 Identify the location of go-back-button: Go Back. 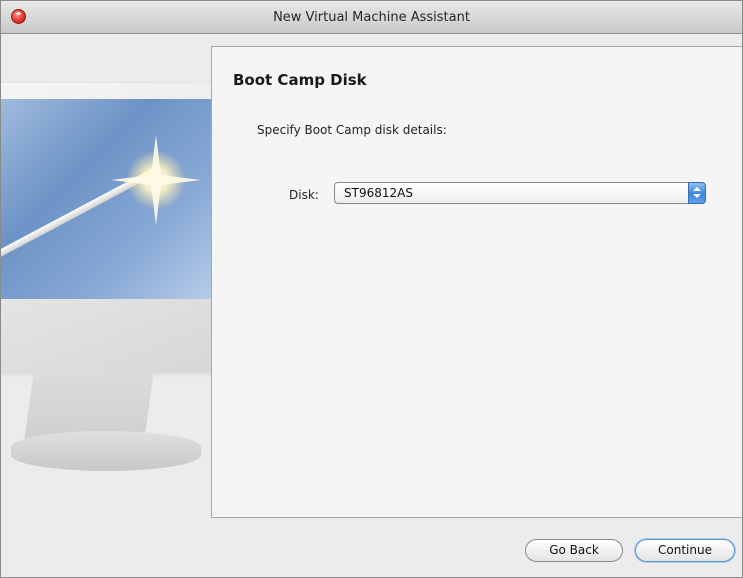
(574, 550).